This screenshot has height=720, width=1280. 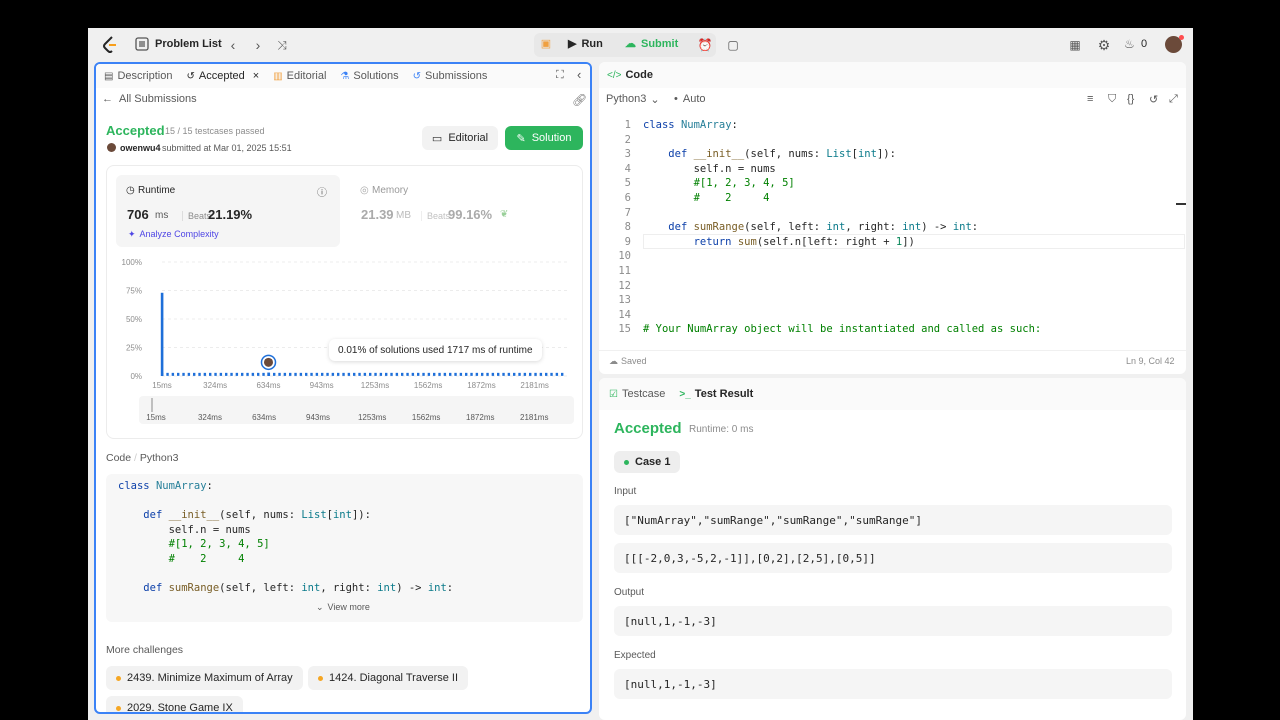 I want to click on format-icon: ≡, so click(x=1090, y=99).